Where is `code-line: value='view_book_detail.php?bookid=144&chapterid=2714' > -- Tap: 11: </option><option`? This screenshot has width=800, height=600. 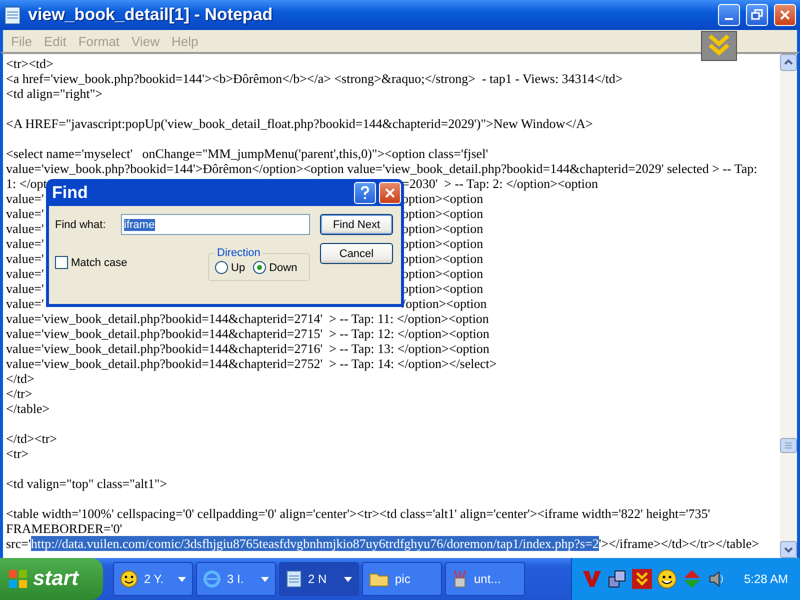
code-line: value='view_book_detail.php?bookid=144&chapterid=2714' > -- Tap: 11: </option><option is located at coordinates (247, 318).